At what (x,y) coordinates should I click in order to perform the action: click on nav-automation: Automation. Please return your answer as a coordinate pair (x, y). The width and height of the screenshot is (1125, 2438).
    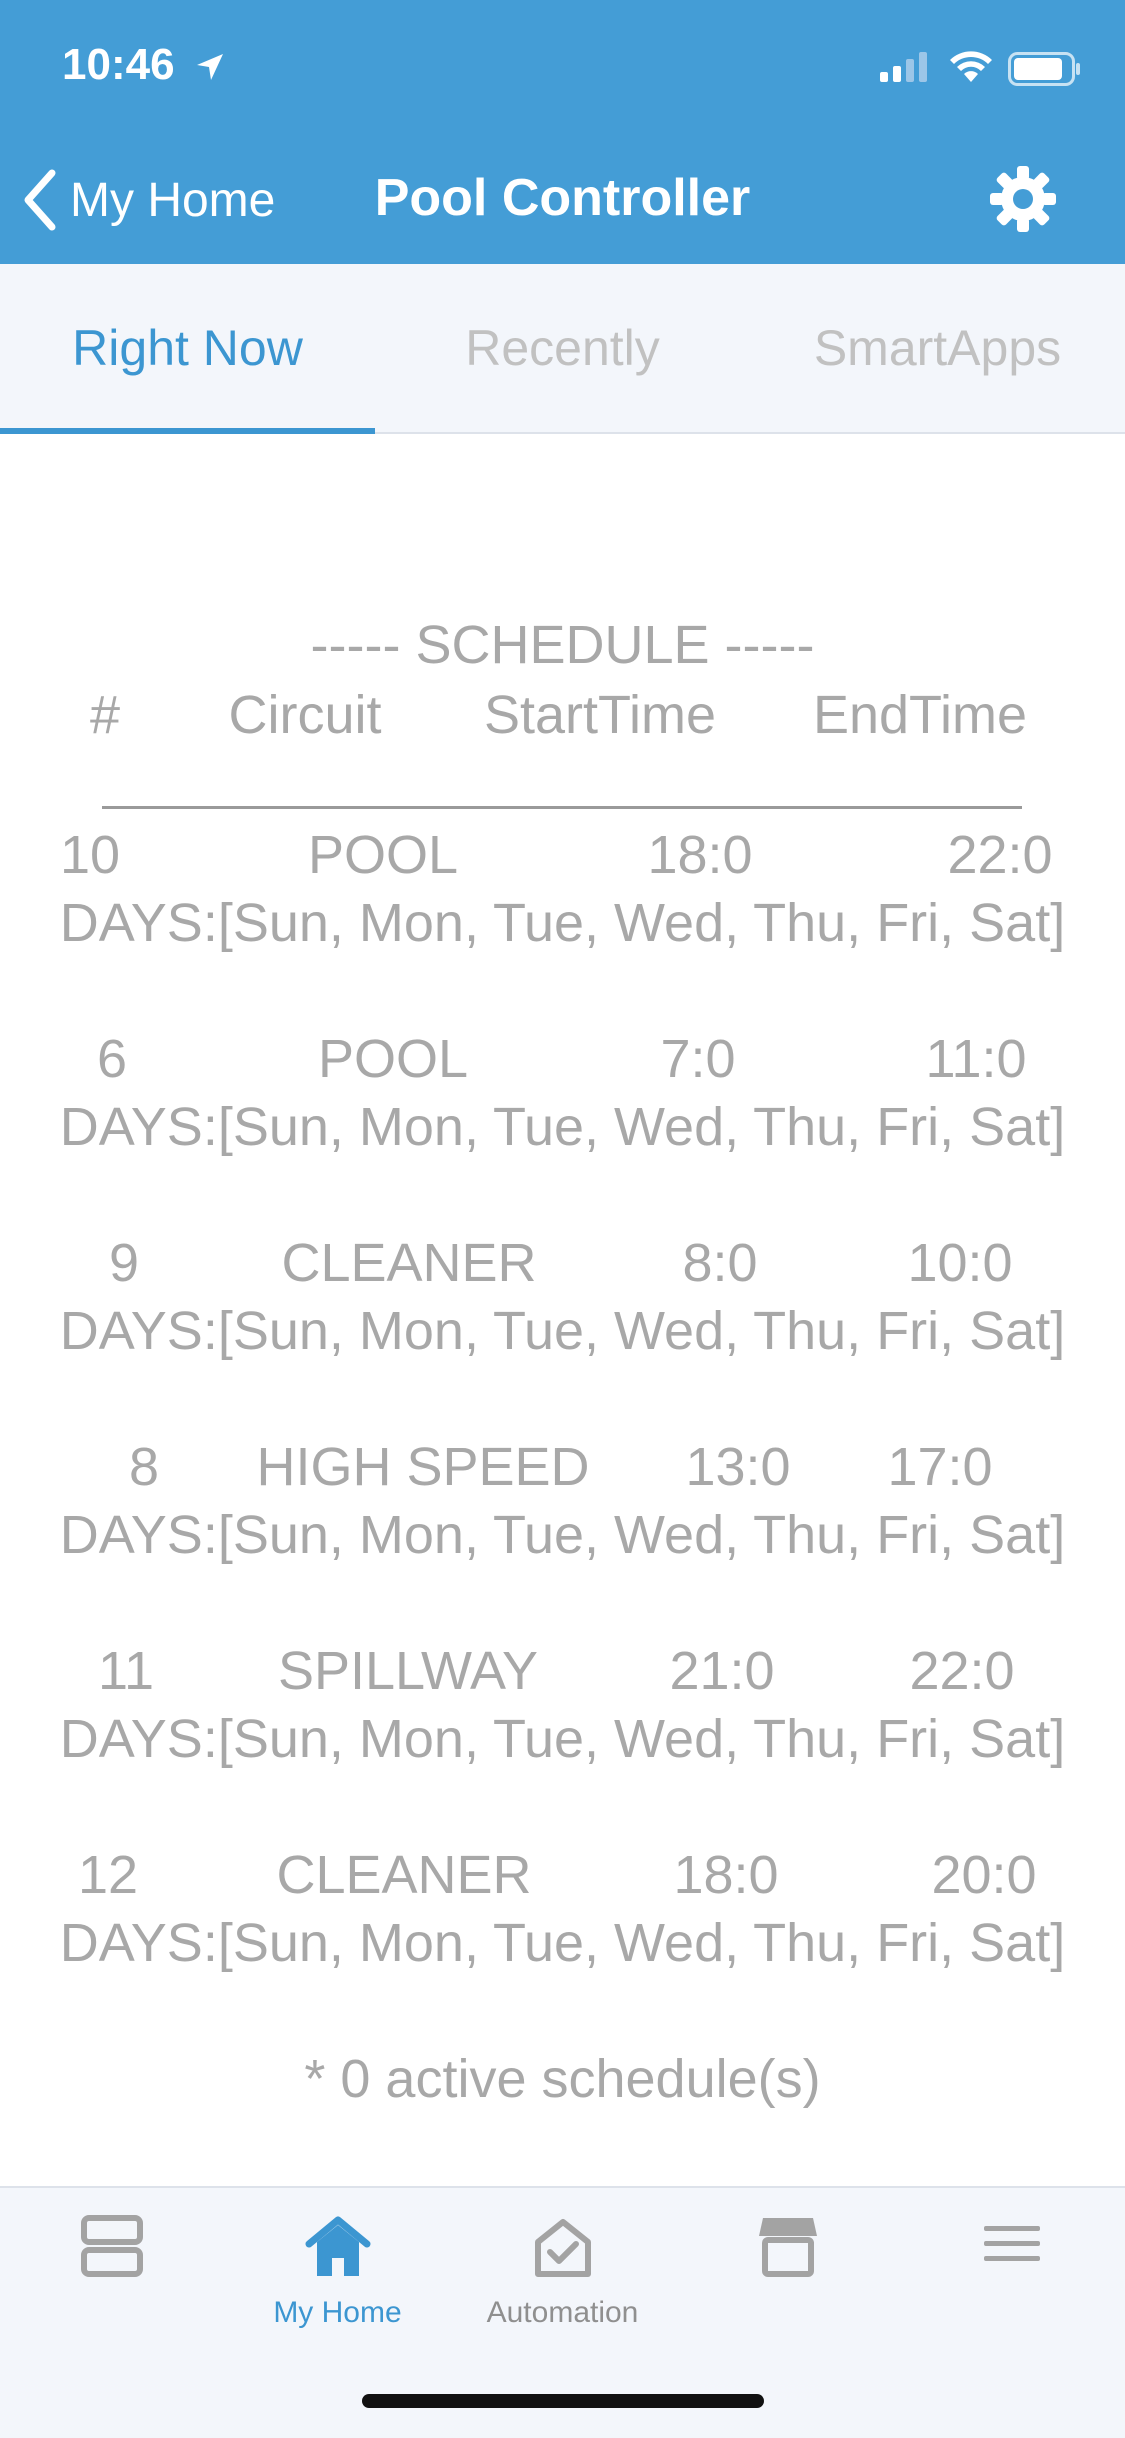
    Looking at the image, I should click on (562, 2288).